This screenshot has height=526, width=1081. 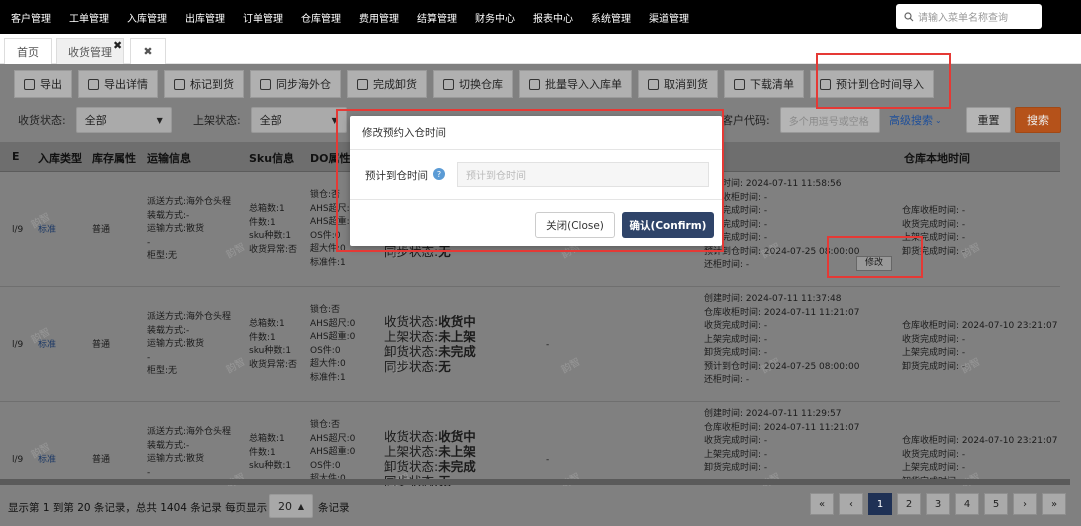 I want to click on status-value: 未上架, so click(x=457, y=451).